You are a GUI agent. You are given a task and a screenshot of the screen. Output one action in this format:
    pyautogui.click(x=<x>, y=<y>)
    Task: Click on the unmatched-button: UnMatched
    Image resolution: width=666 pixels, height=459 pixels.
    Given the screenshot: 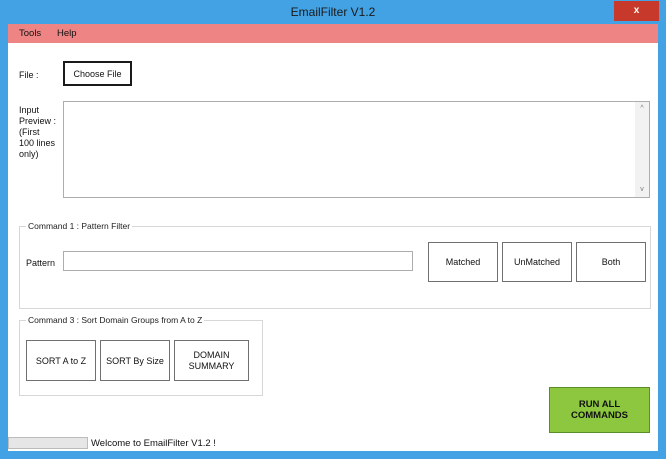 What is the action you would take?
    pyautogui.click(x=537, y=262)
    